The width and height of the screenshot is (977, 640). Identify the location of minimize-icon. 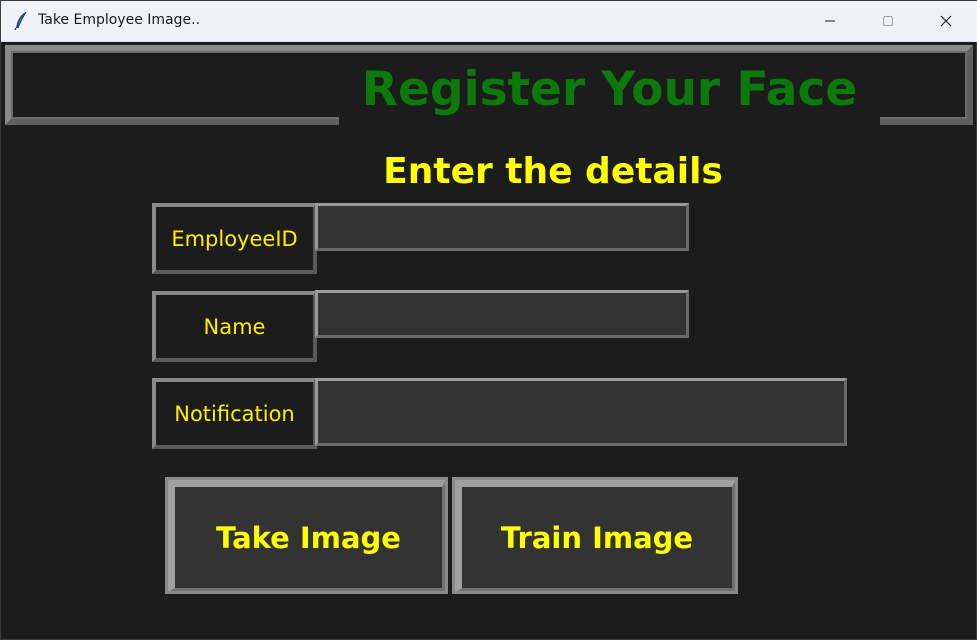
(830, 21).